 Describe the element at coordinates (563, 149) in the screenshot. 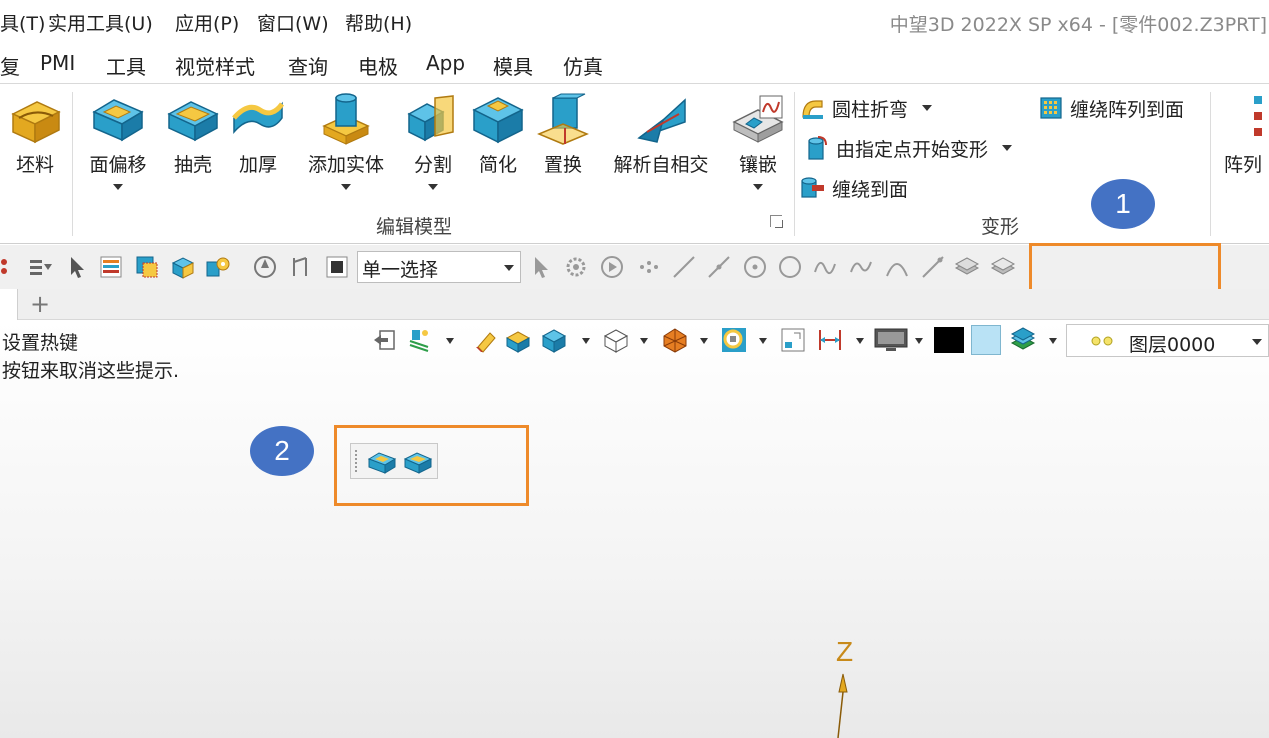

I see `replace-button: 置换` at that location.